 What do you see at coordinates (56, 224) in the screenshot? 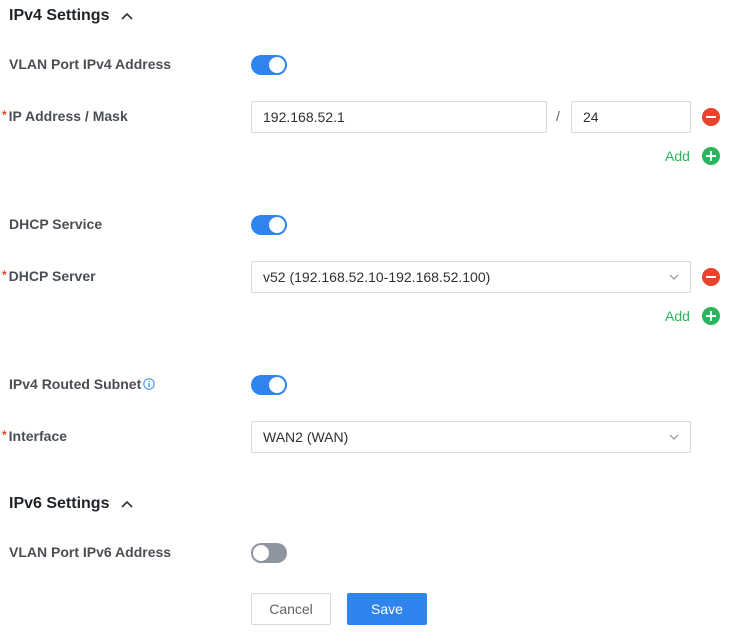
I see `dhcp-service-label: DHCP Service` at bounding box center [56, 224].